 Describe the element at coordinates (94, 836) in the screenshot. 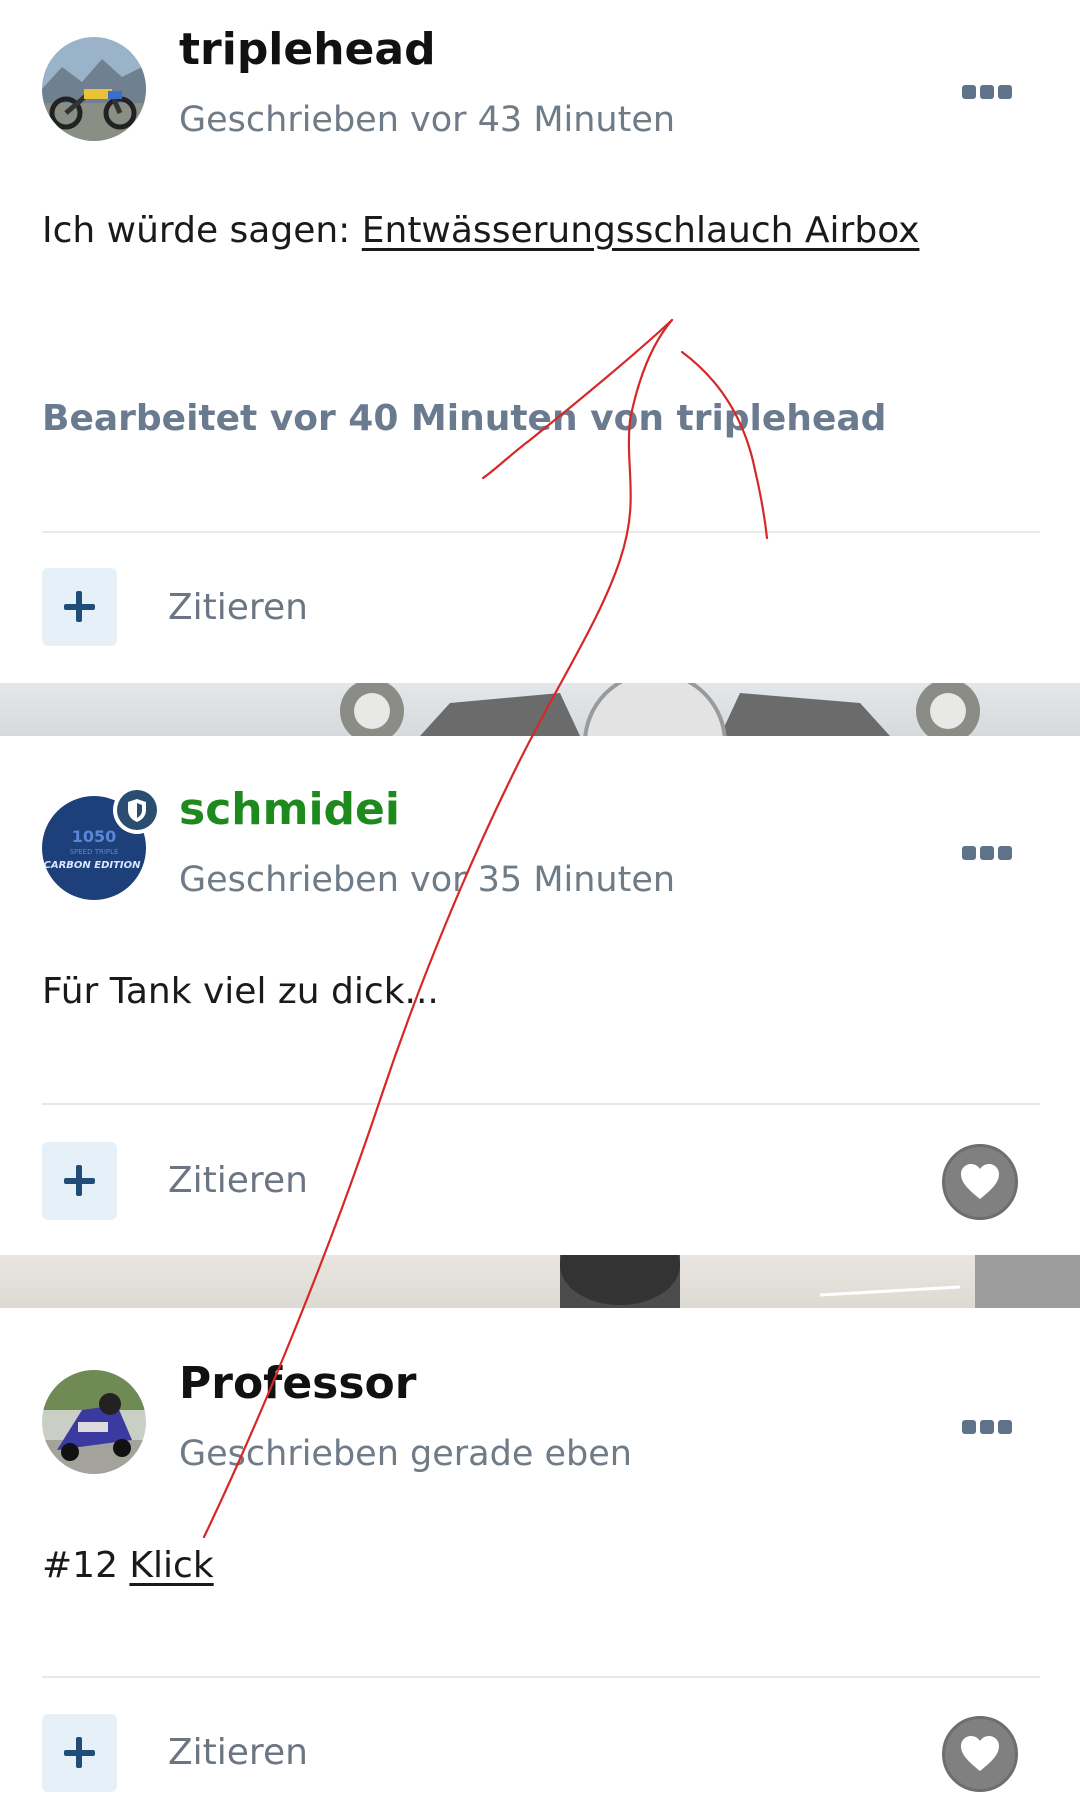

I see `avatar-text-1050: 1050` at that location.